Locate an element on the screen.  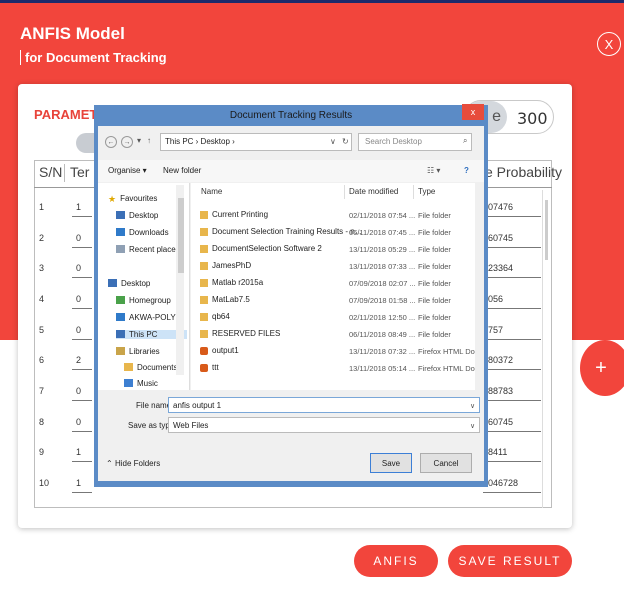
forward-icon: → is located at coordinates (127, 142).